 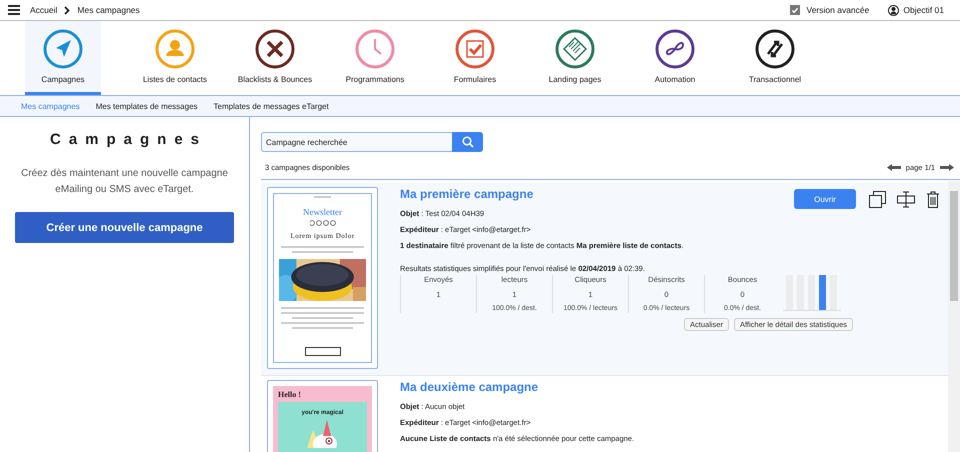 What do you see at coordinates (323, 223) in the screenshot?
I see `social-icons` at bounding box center [323, 223].